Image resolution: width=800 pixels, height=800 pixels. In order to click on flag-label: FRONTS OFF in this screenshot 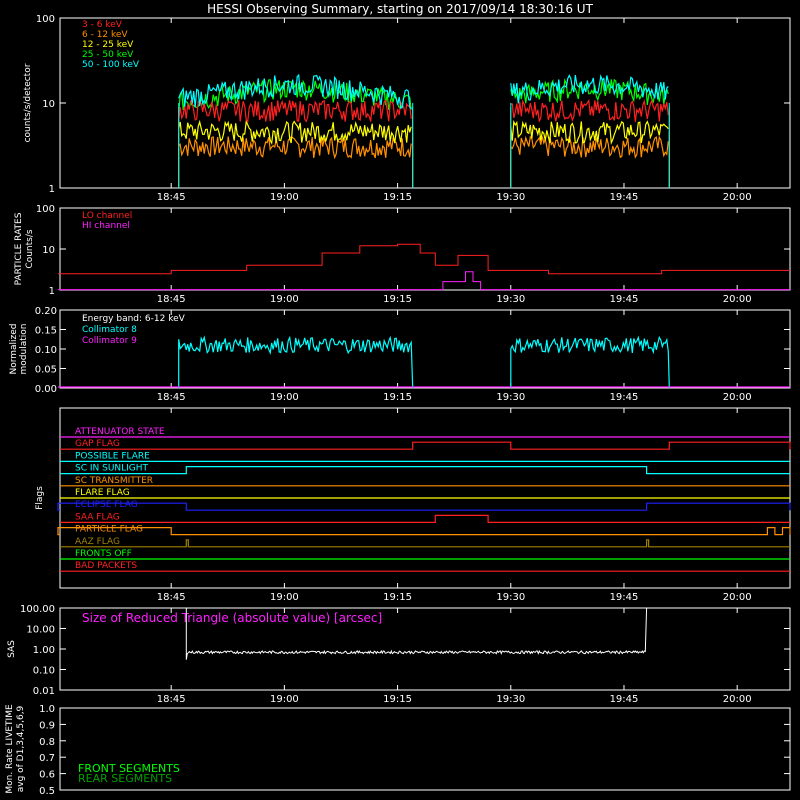, I will do `click(103, 554)`.